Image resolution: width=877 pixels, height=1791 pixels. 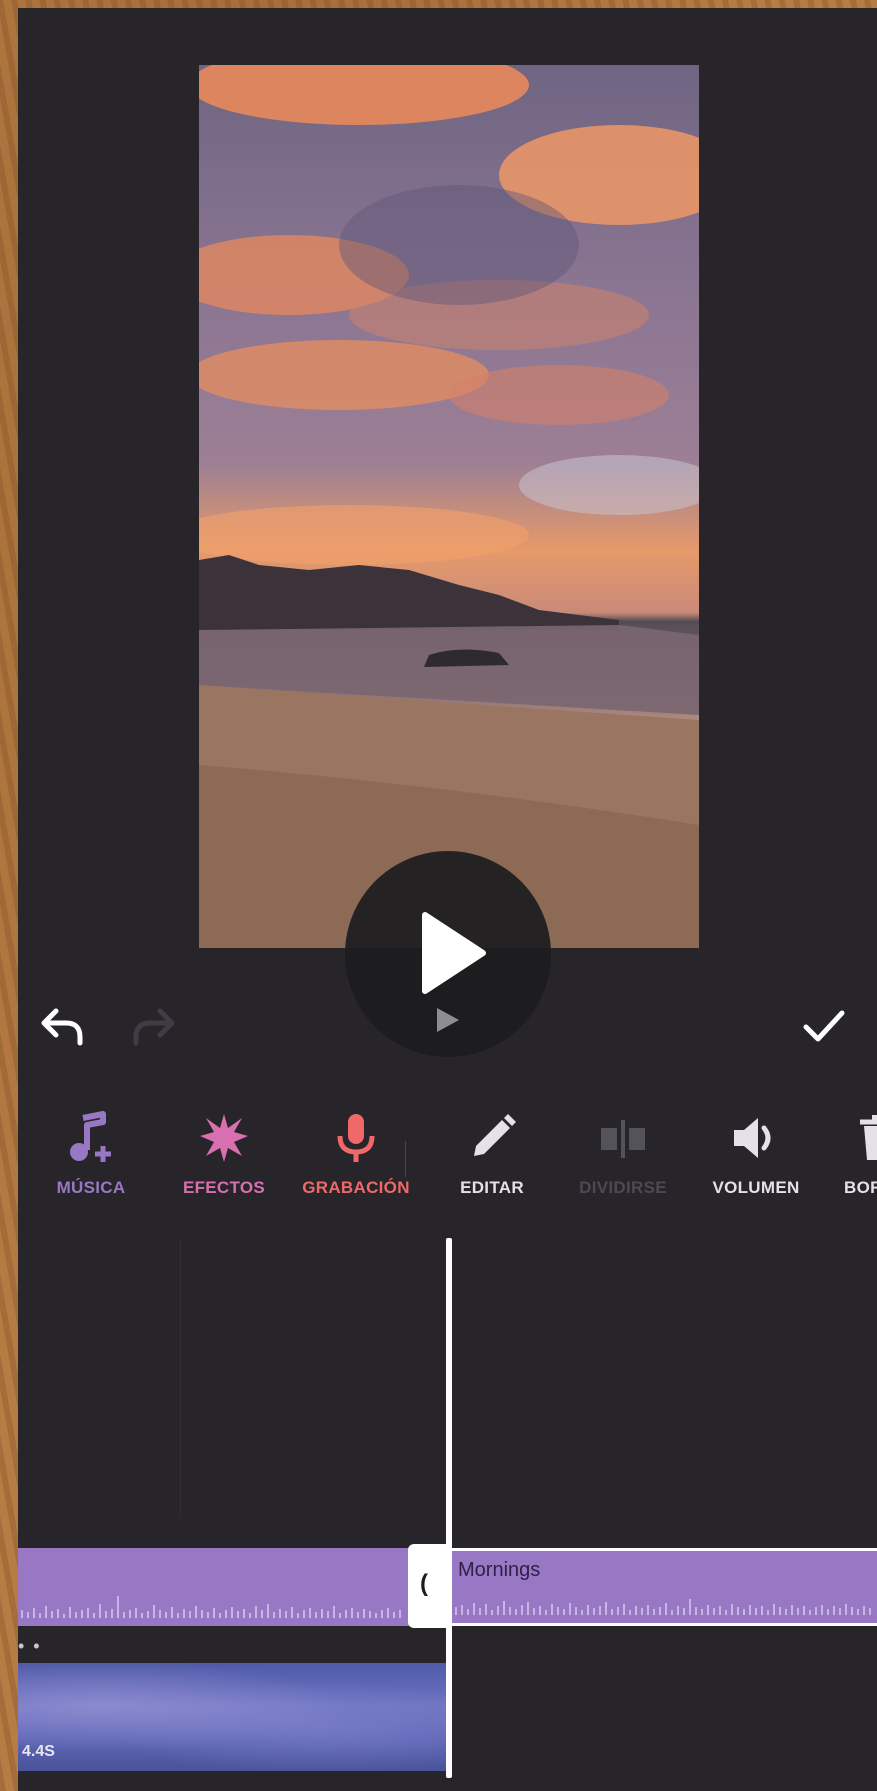 I want to click on trim-handle-glyph: (, so click(x=424, y=1583).